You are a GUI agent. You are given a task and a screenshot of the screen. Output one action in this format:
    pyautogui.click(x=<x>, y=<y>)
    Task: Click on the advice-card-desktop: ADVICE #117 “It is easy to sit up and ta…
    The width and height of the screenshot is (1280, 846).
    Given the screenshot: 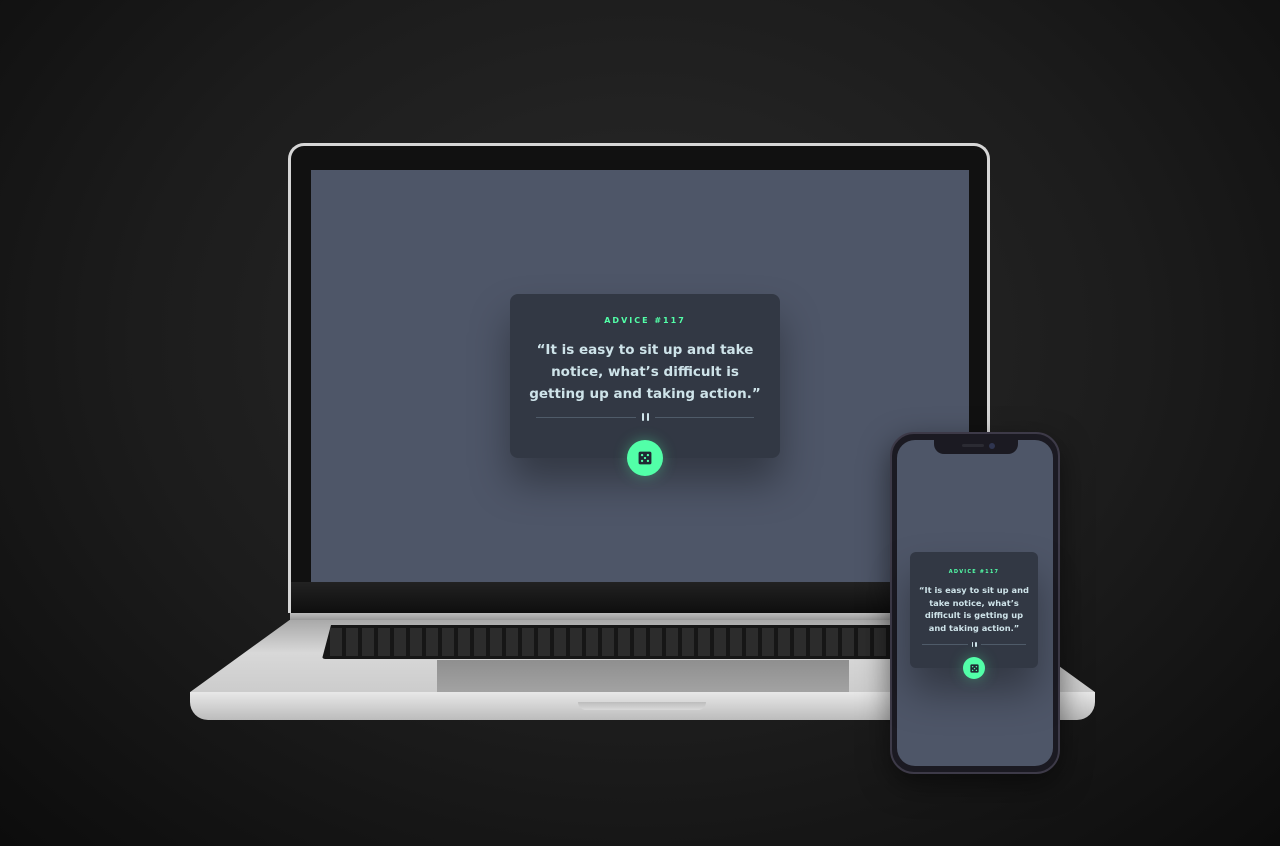 What is the action you would take?
    pyautogui.click(x=645, y=385)
    